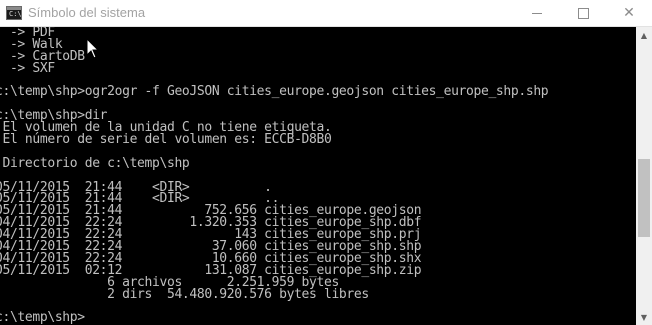 The width and height of the screenshot is (652, 325). Describe the element at coordinates (87, 12) in the screenshot. I see `window-title: Símbolo del sistema` at that location.